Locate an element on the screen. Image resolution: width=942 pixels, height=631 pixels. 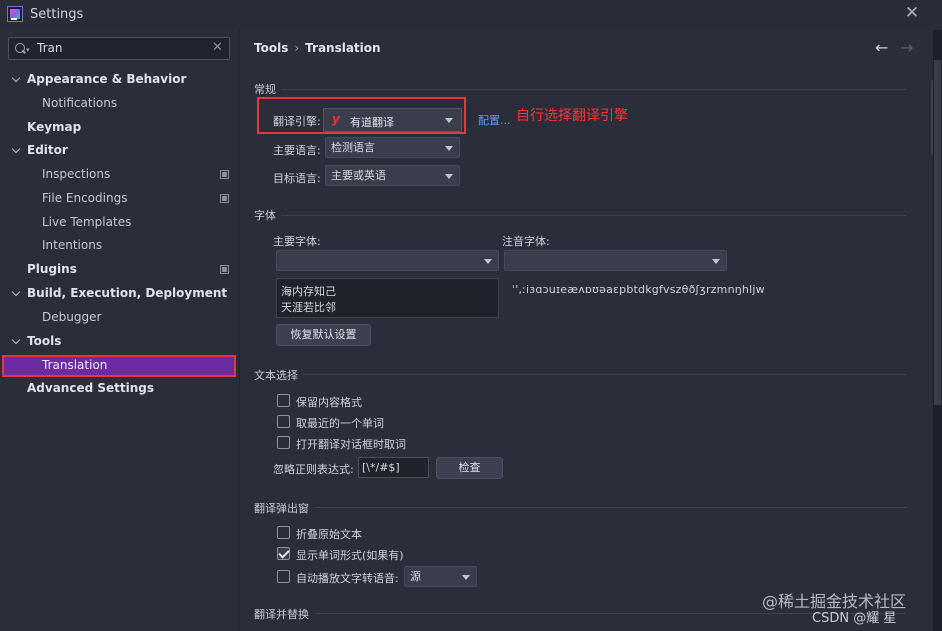
sidebar-item-intentions: Intentions is located at coordinates (72, 245).